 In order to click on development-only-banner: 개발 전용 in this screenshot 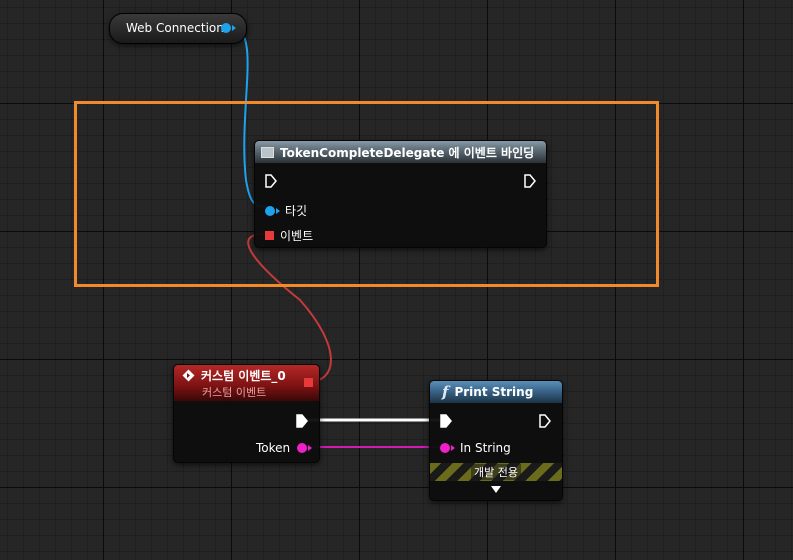, I will do `click(496, 472)`.